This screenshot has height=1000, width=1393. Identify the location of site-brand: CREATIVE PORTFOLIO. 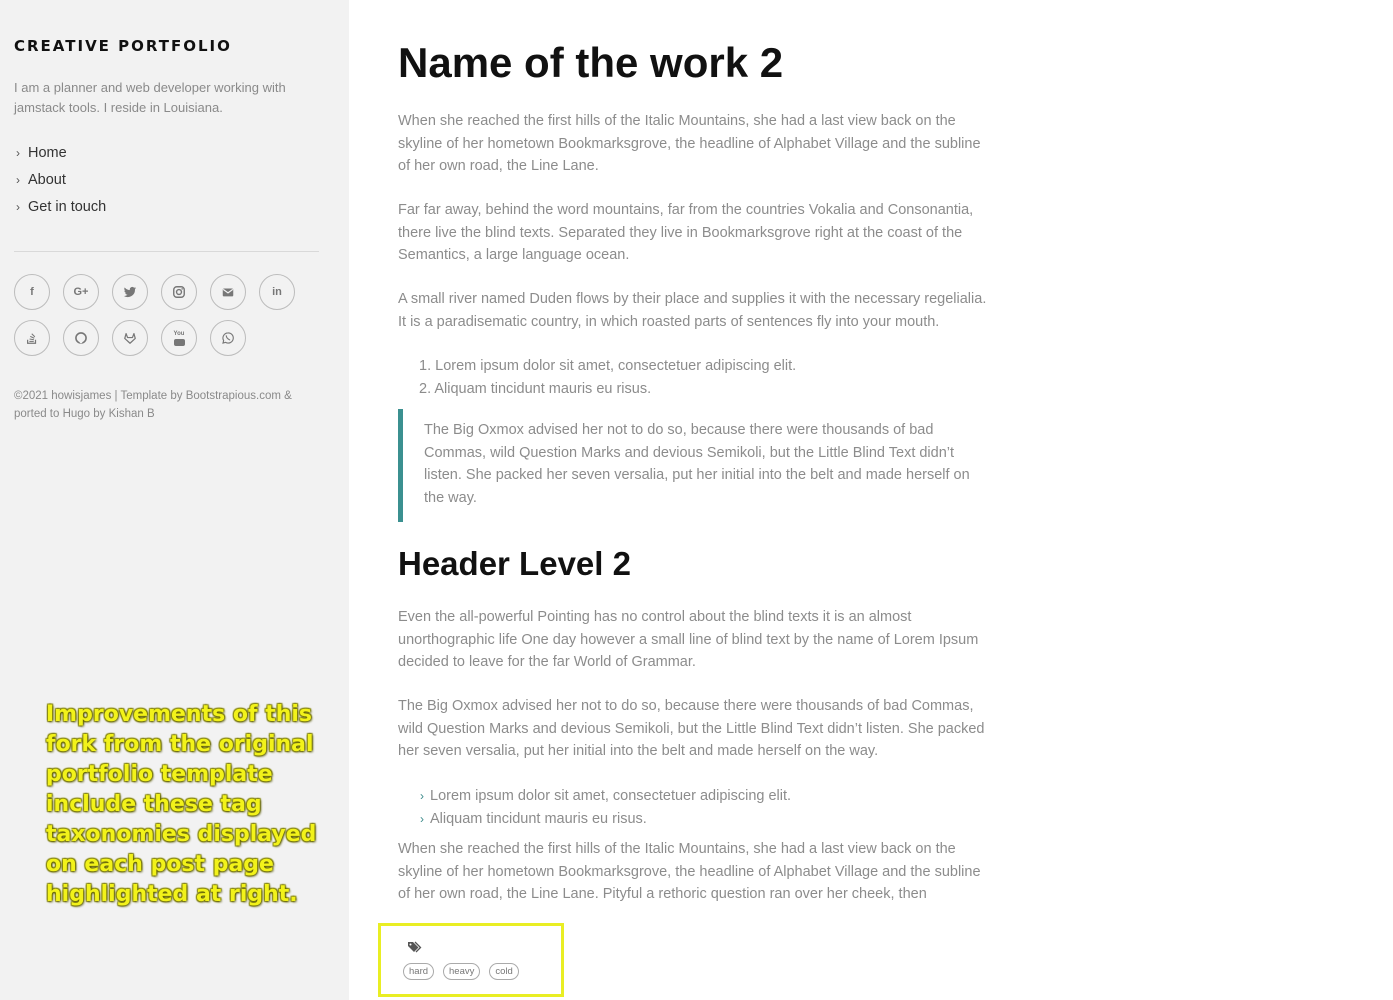
(123, 46).